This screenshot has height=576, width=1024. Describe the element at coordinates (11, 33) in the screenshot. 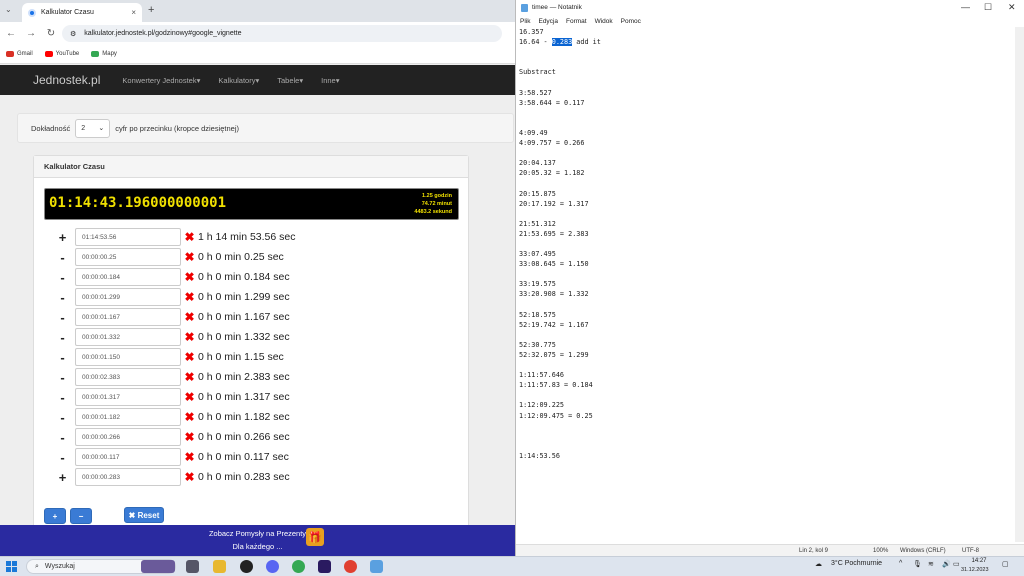

I see `back-icon: ←` at that location.